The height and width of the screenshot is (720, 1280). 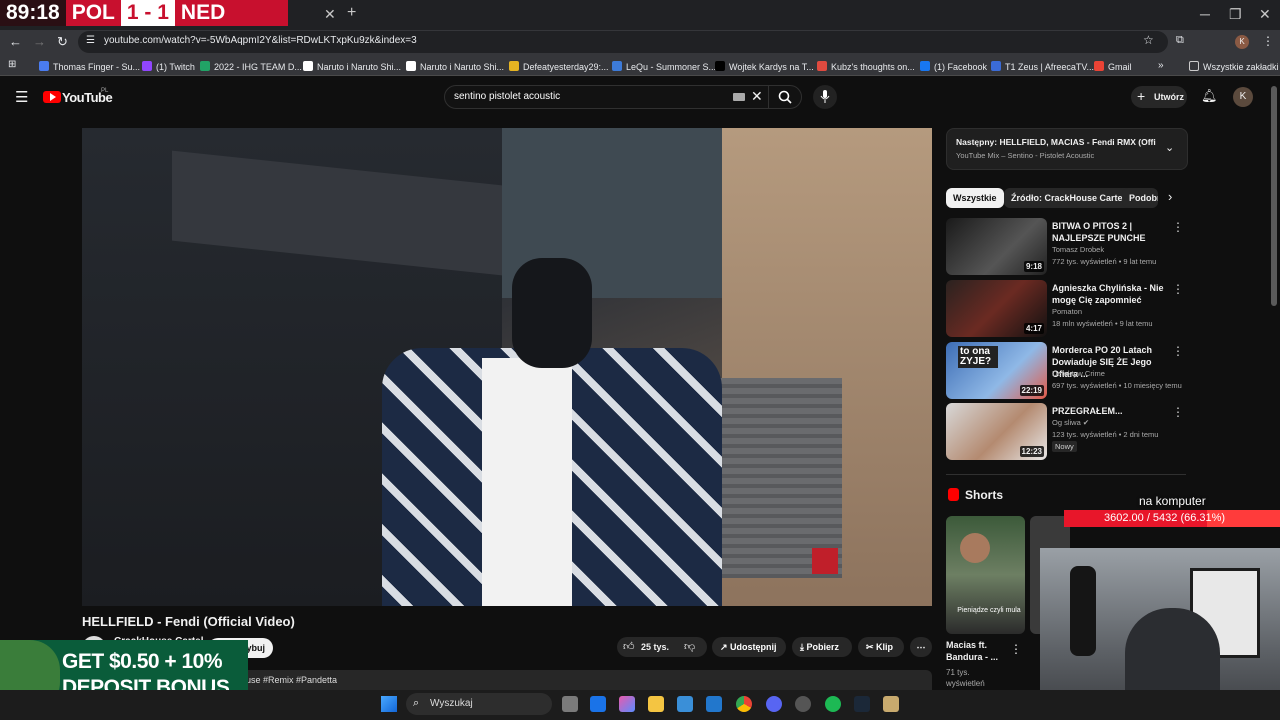 I want to click on person-tshirt, so click(x=527, y=482).